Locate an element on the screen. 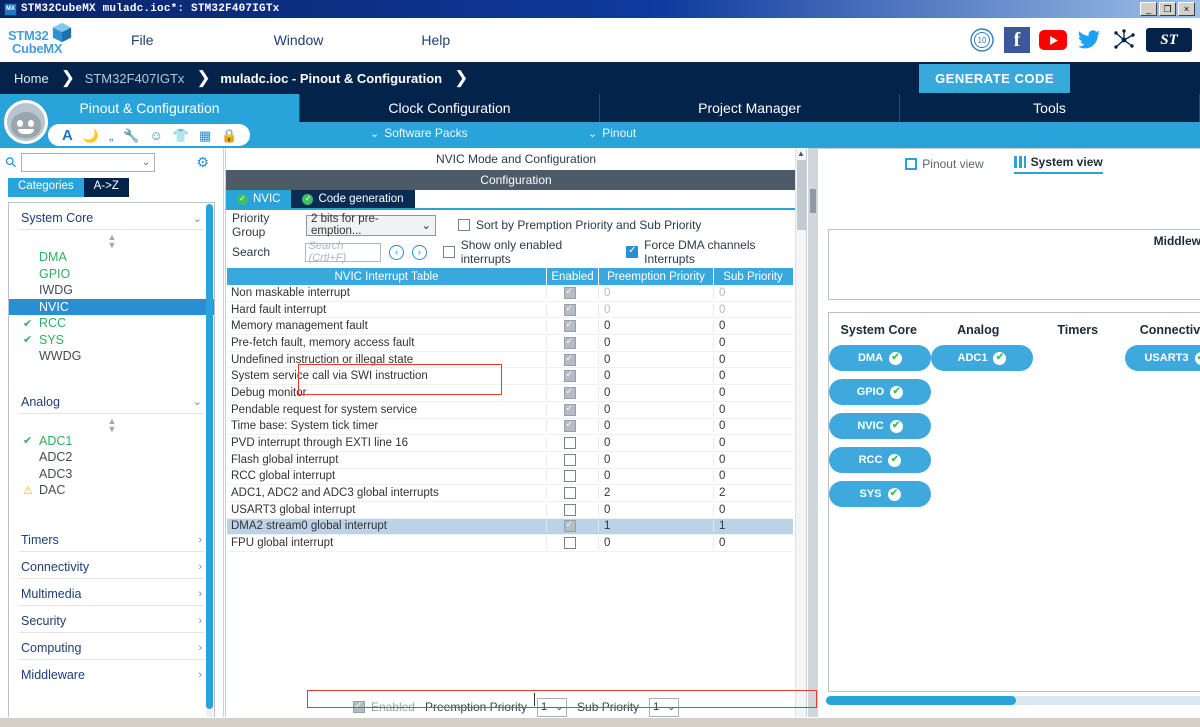 The width and height of the screenshot is (1200, 727). sidebar-group-system-core: System Core ⌄ is located at coordinates (111, 216).